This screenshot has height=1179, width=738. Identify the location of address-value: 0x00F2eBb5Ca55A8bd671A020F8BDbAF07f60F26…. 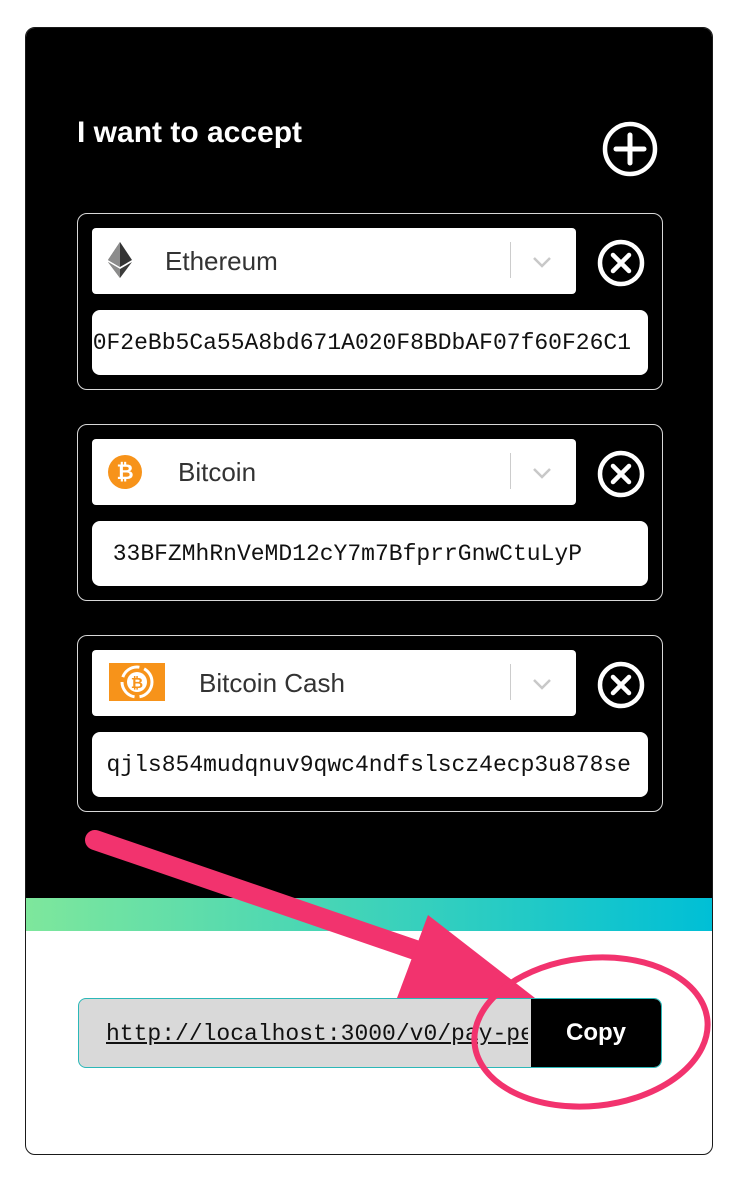
(361, 343).